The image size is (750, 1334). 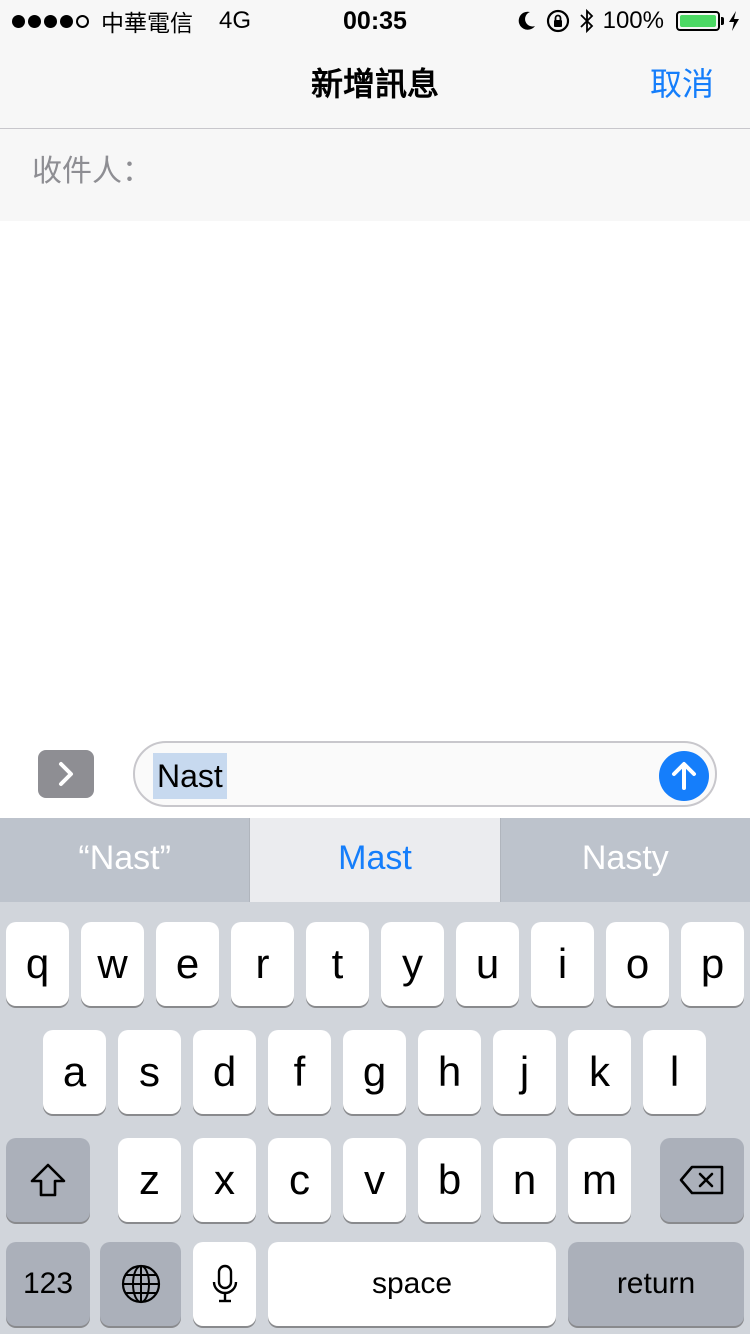 I want to click on return-key: return, so click(x=656, y=1284).